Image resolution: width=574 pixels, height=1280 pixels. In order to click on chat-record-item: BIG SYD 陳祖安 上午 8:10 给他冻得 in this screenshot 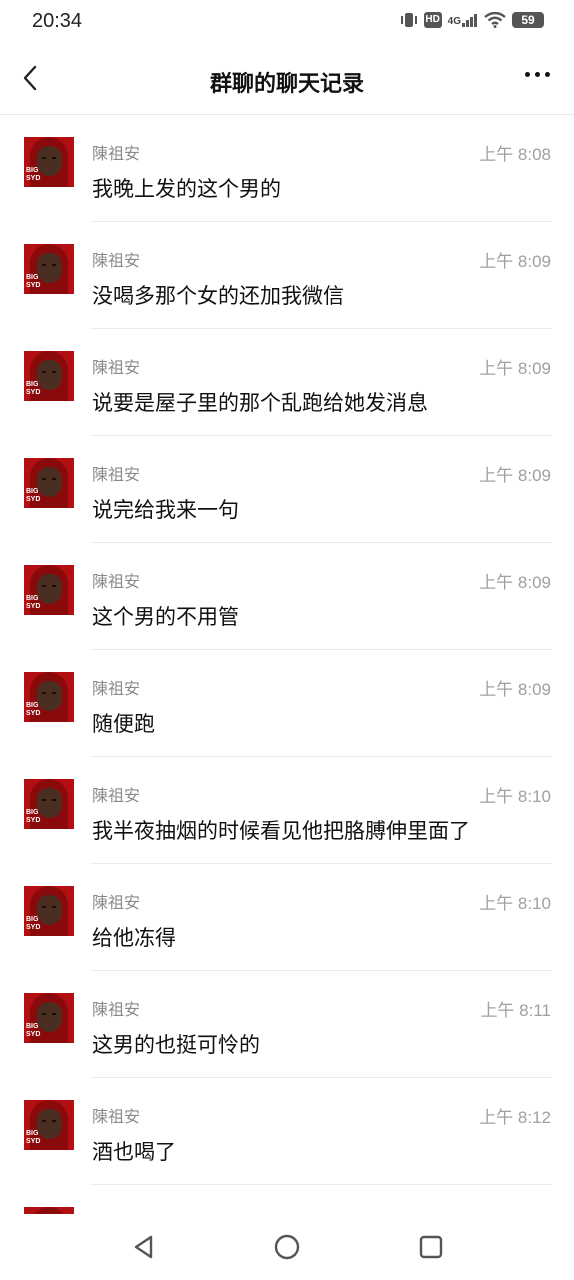, I will do `click(287, 917)`.